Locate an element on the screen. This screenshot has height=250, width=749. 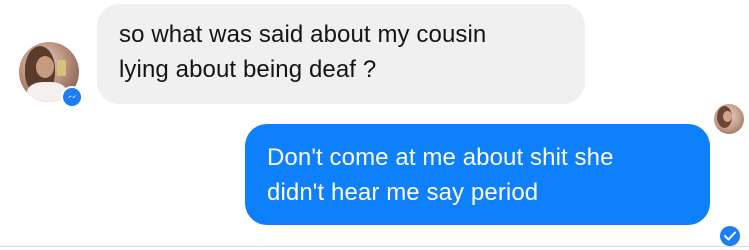
messenger-icon is located at coordinates (72, 97).